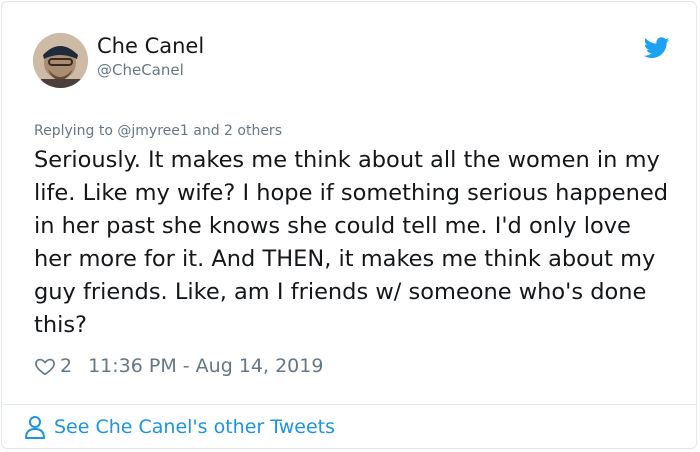  I want to click on see-other-tweets-link: See Che Canel's other Tweets, so click(179, 427).